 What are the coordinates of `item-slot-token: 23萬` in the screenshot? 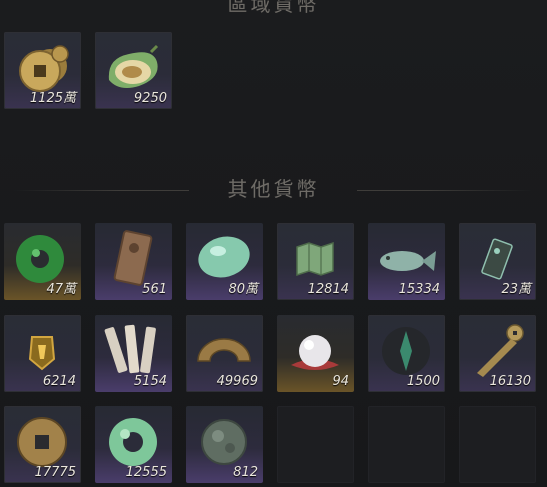 It's located at (497, 261).